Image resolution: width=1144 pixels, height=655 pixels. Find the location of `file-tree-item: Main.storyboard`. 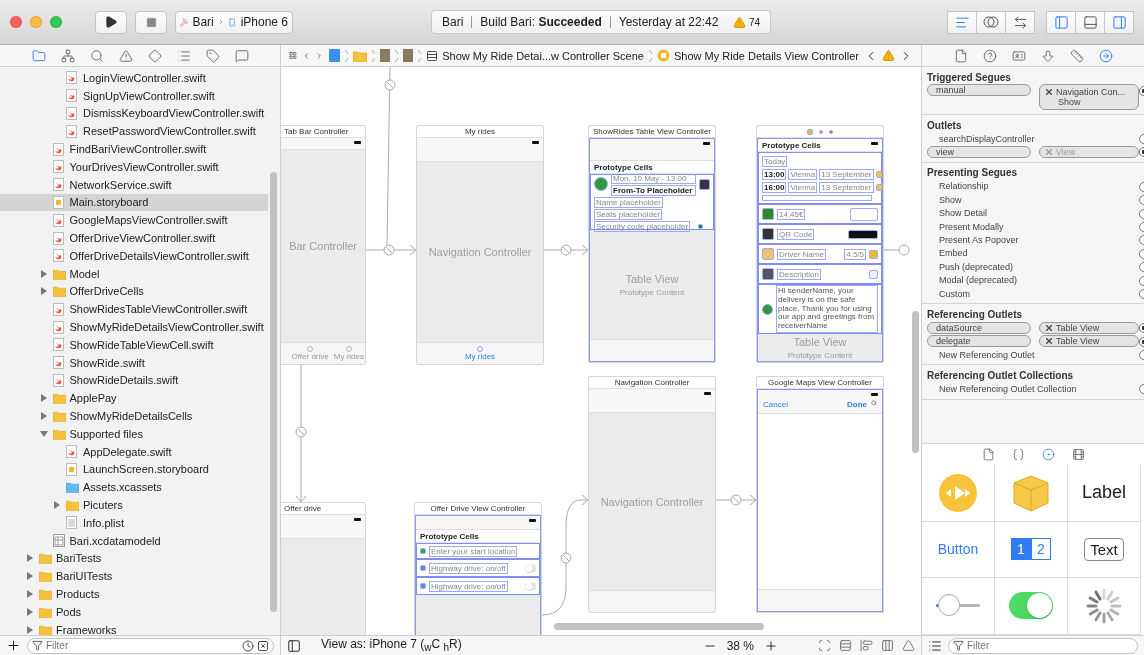

file-tree-item: Main.storyboard is located at coordinates (134, 202).